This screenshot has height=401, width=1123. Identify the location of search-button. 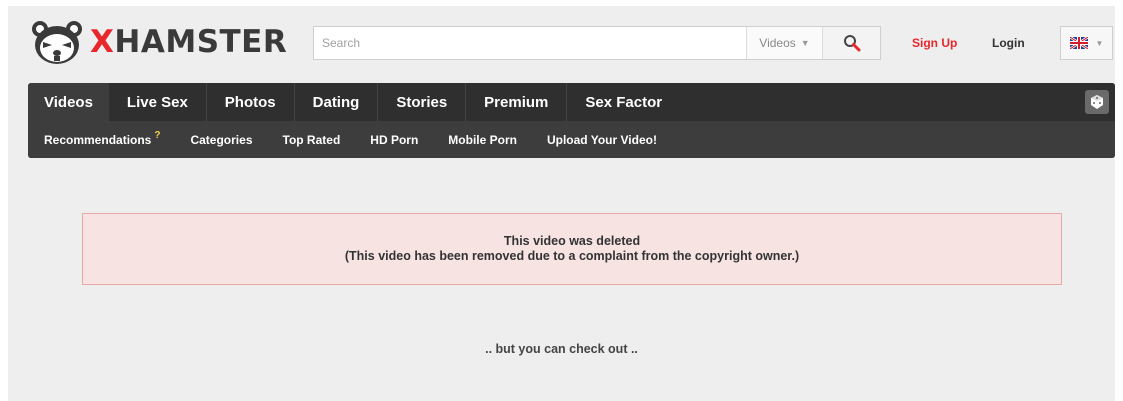
(851, 43).